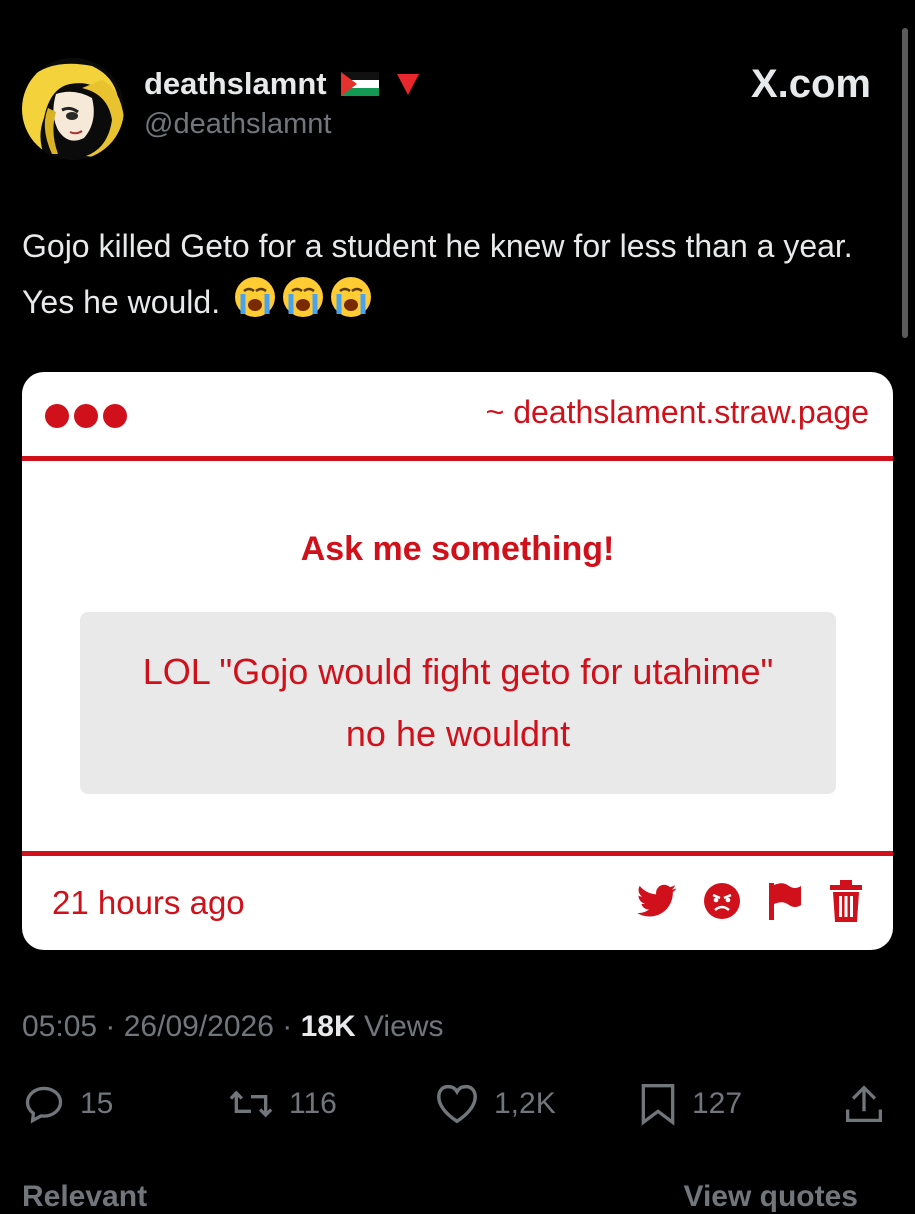  I want to click on avatar-image, so click(73, 109).